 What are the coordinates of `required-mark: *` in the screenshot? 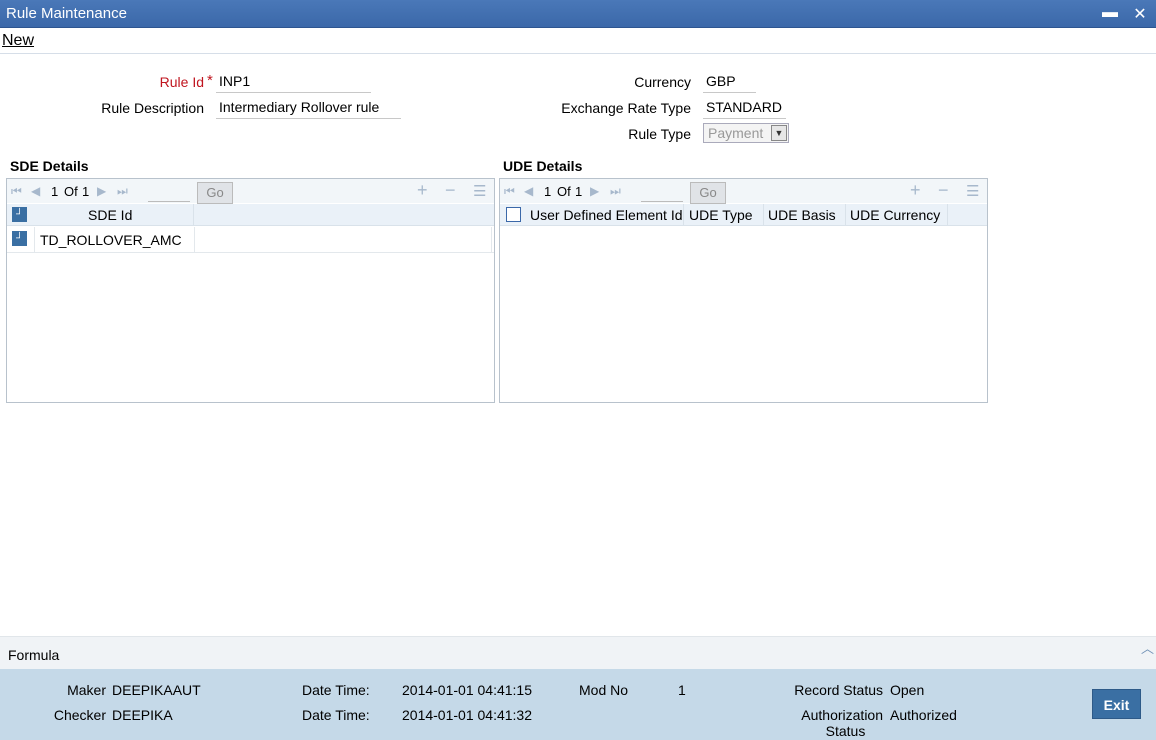 It's located at (210, 80).